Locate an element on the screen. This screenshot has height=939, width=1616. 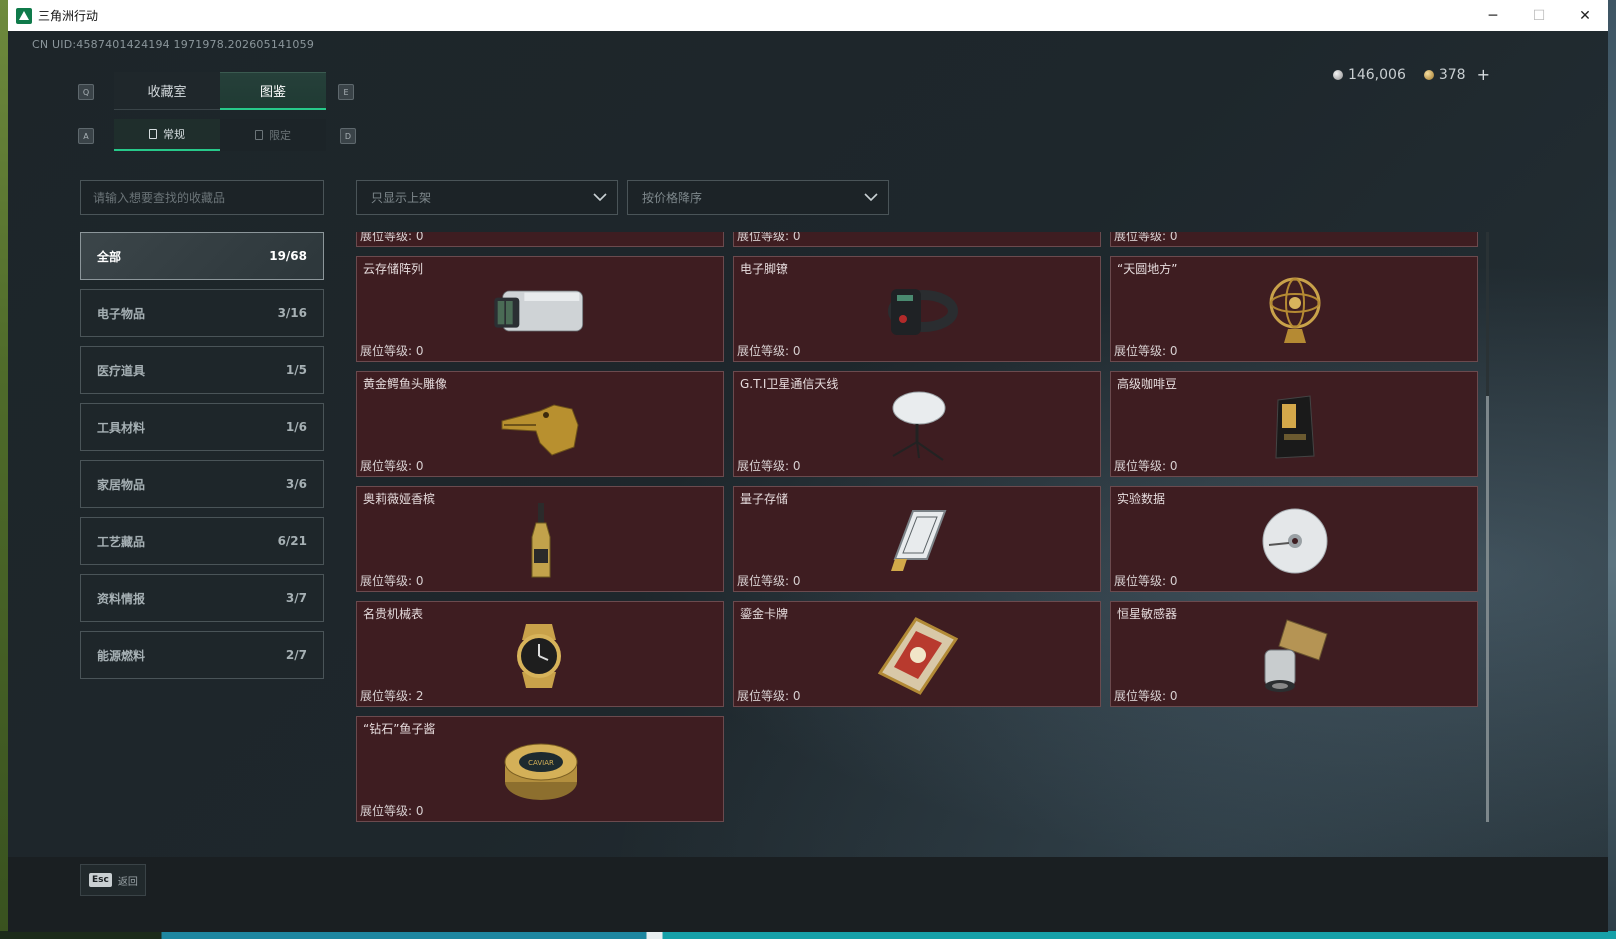
sub-tabs: 常规 限定 is located at coordinates (220, 135).